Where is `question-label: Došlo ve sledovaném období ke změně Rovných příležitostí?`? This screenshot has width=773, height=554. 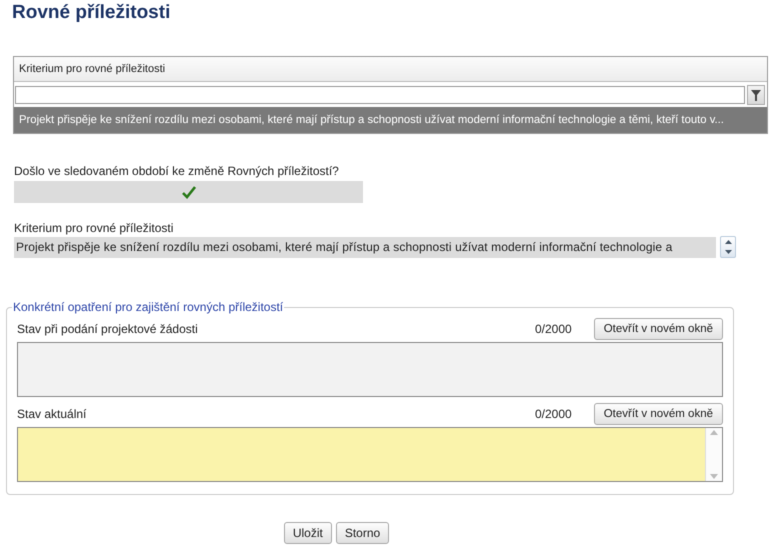 question-label: Došlo ve sledovaném období ke změně Rovných příležitostí? is located at coordinates (177, 171).